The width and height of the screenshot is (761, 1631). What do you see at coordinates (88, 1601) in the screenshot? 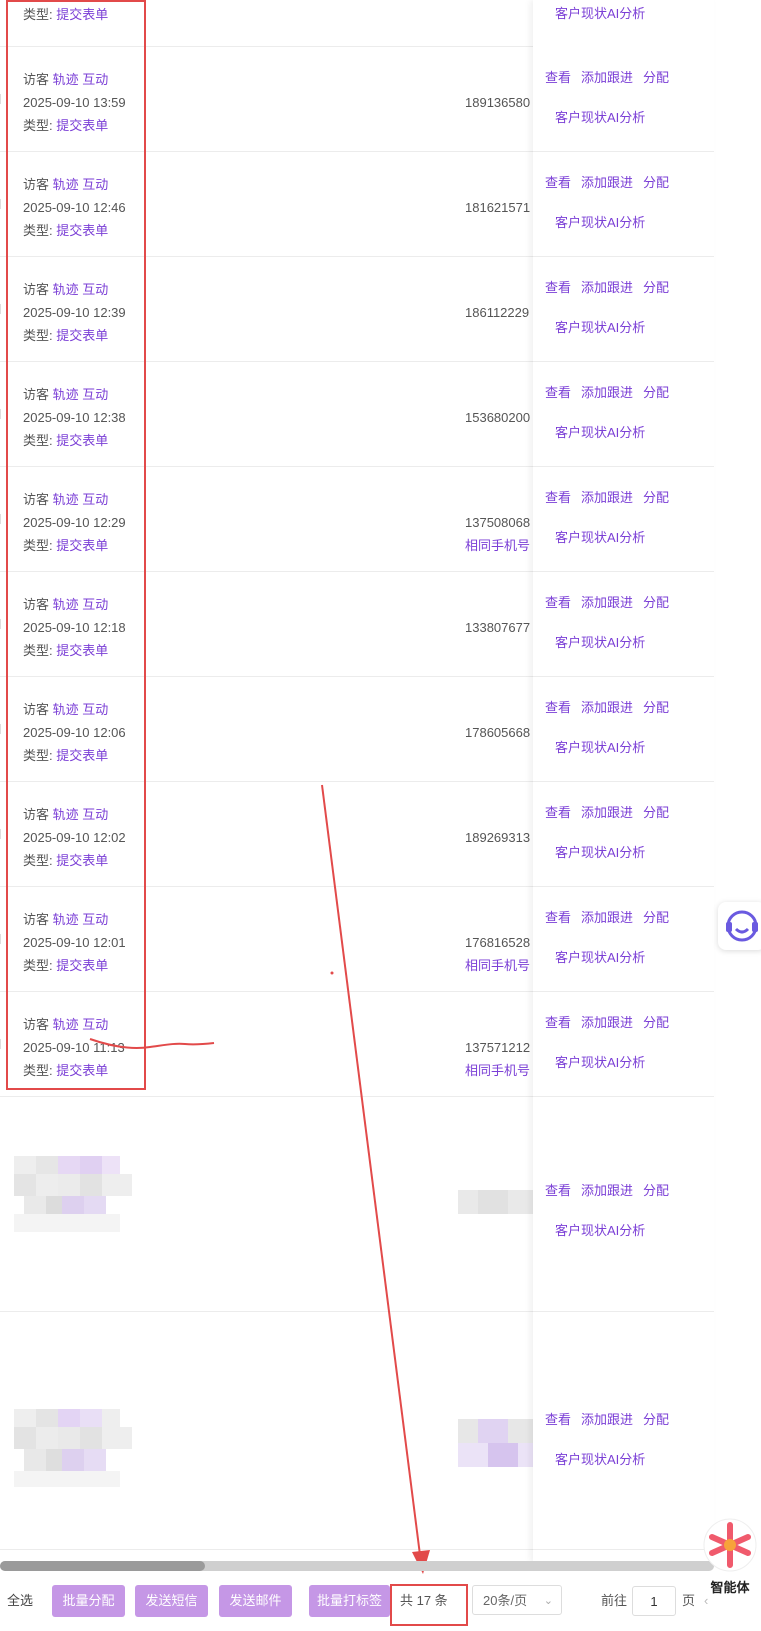
I see `batch-assign-button: 批量分配` at bounding box center [88, 1601].